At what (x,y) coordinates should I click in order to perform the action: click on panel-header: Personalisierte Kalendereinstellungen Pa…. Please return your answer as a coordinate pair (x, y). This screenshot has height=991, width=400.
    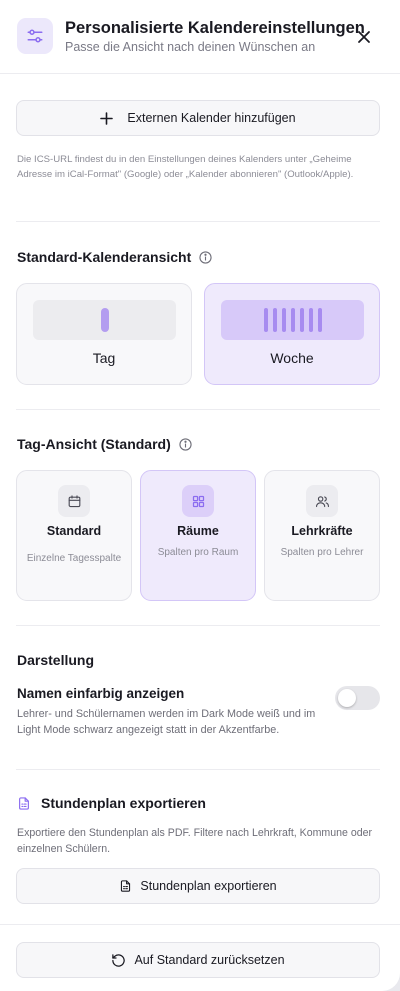
    Looking at the image, I should click on (200, 37).